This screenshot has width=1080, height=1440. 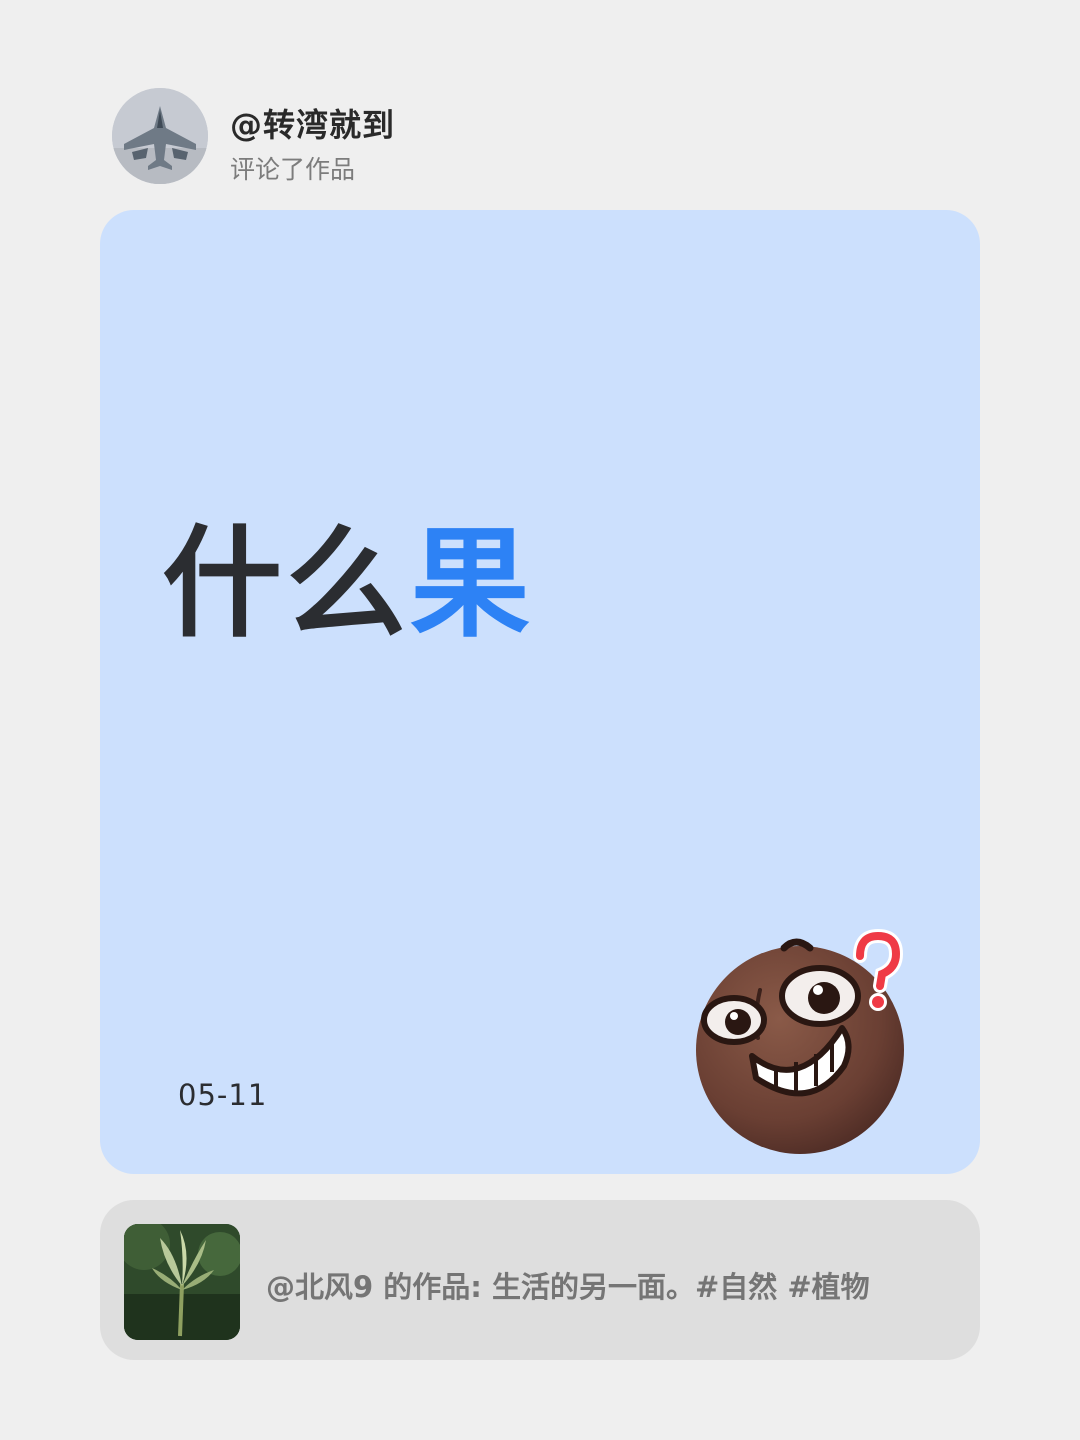 What do you see at coordinates (286, 584) in the screenshot?
I see `comment-text-main: 什么` at bounding box center [286, 584].